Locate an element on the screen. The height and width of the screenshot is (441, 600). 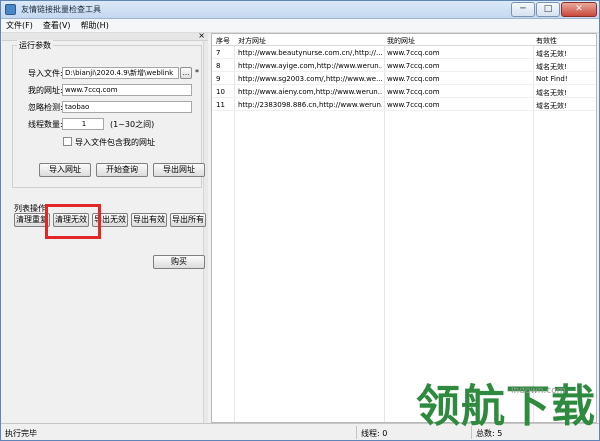
menu-help: 帮助(H) is located at coordinates (95, 25).